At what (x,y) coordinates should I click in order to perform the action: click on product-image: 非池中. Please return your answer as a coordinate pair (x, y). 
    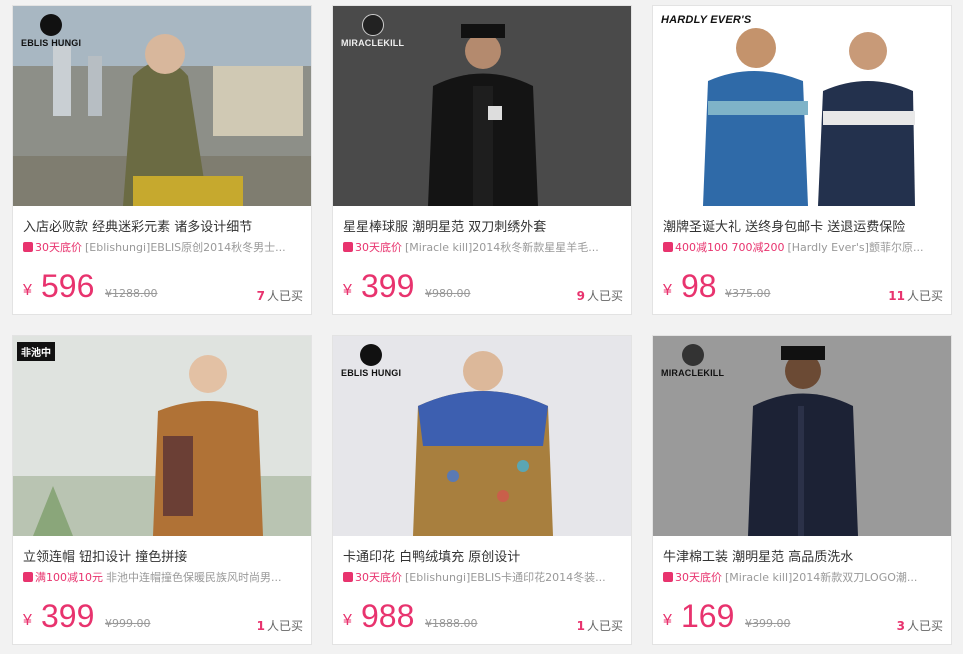
    Looking at the image, I should click on (162, 436).